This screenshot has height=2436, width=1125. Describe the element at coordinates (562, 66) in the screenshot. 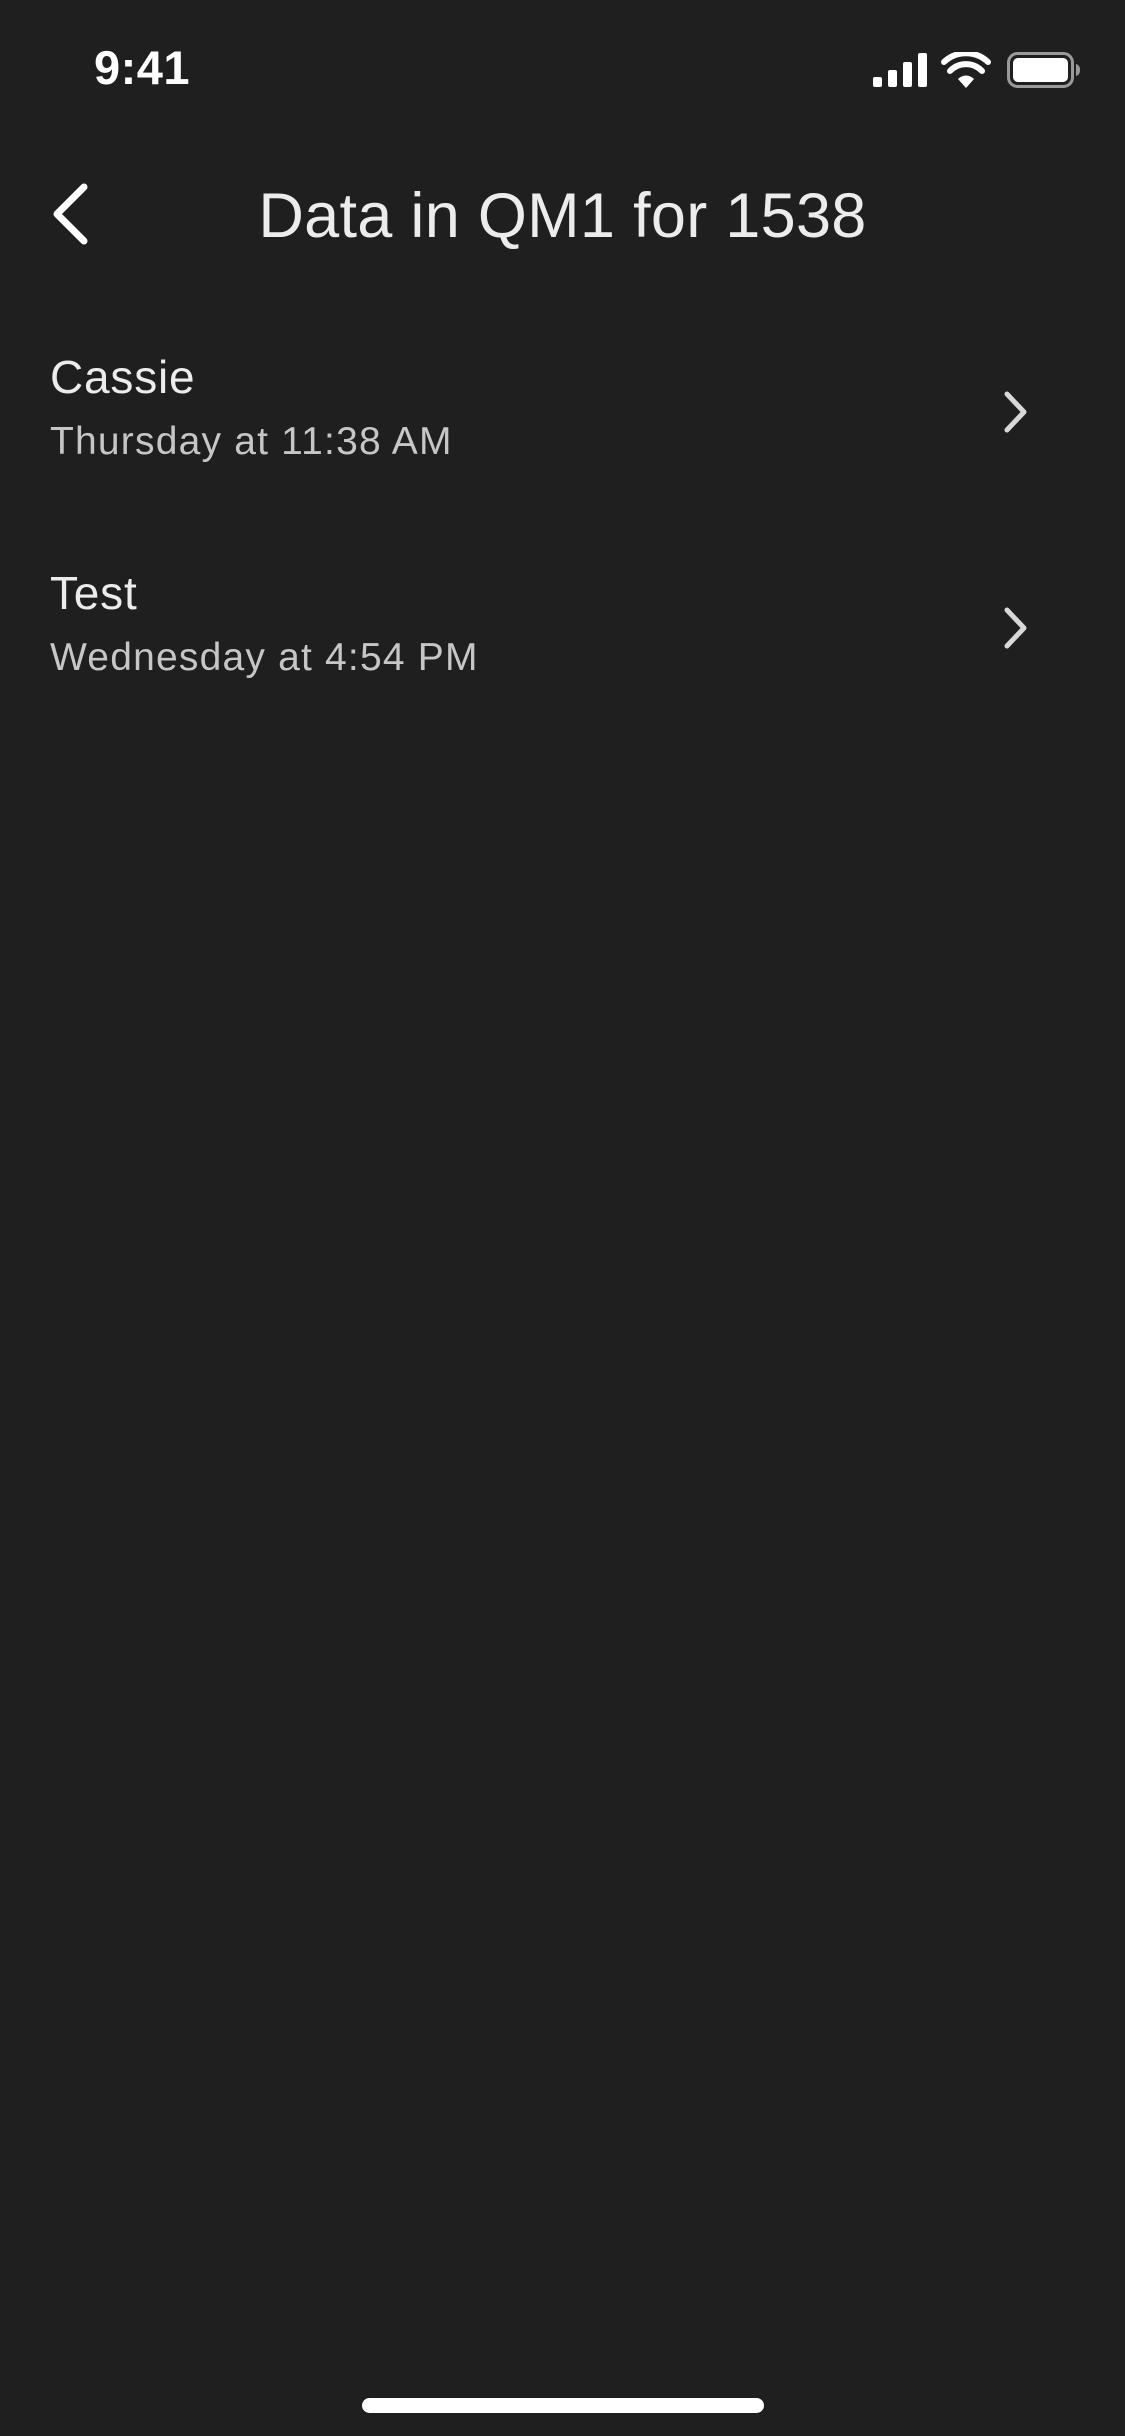

I see `status-bar: 9:41` at that location.